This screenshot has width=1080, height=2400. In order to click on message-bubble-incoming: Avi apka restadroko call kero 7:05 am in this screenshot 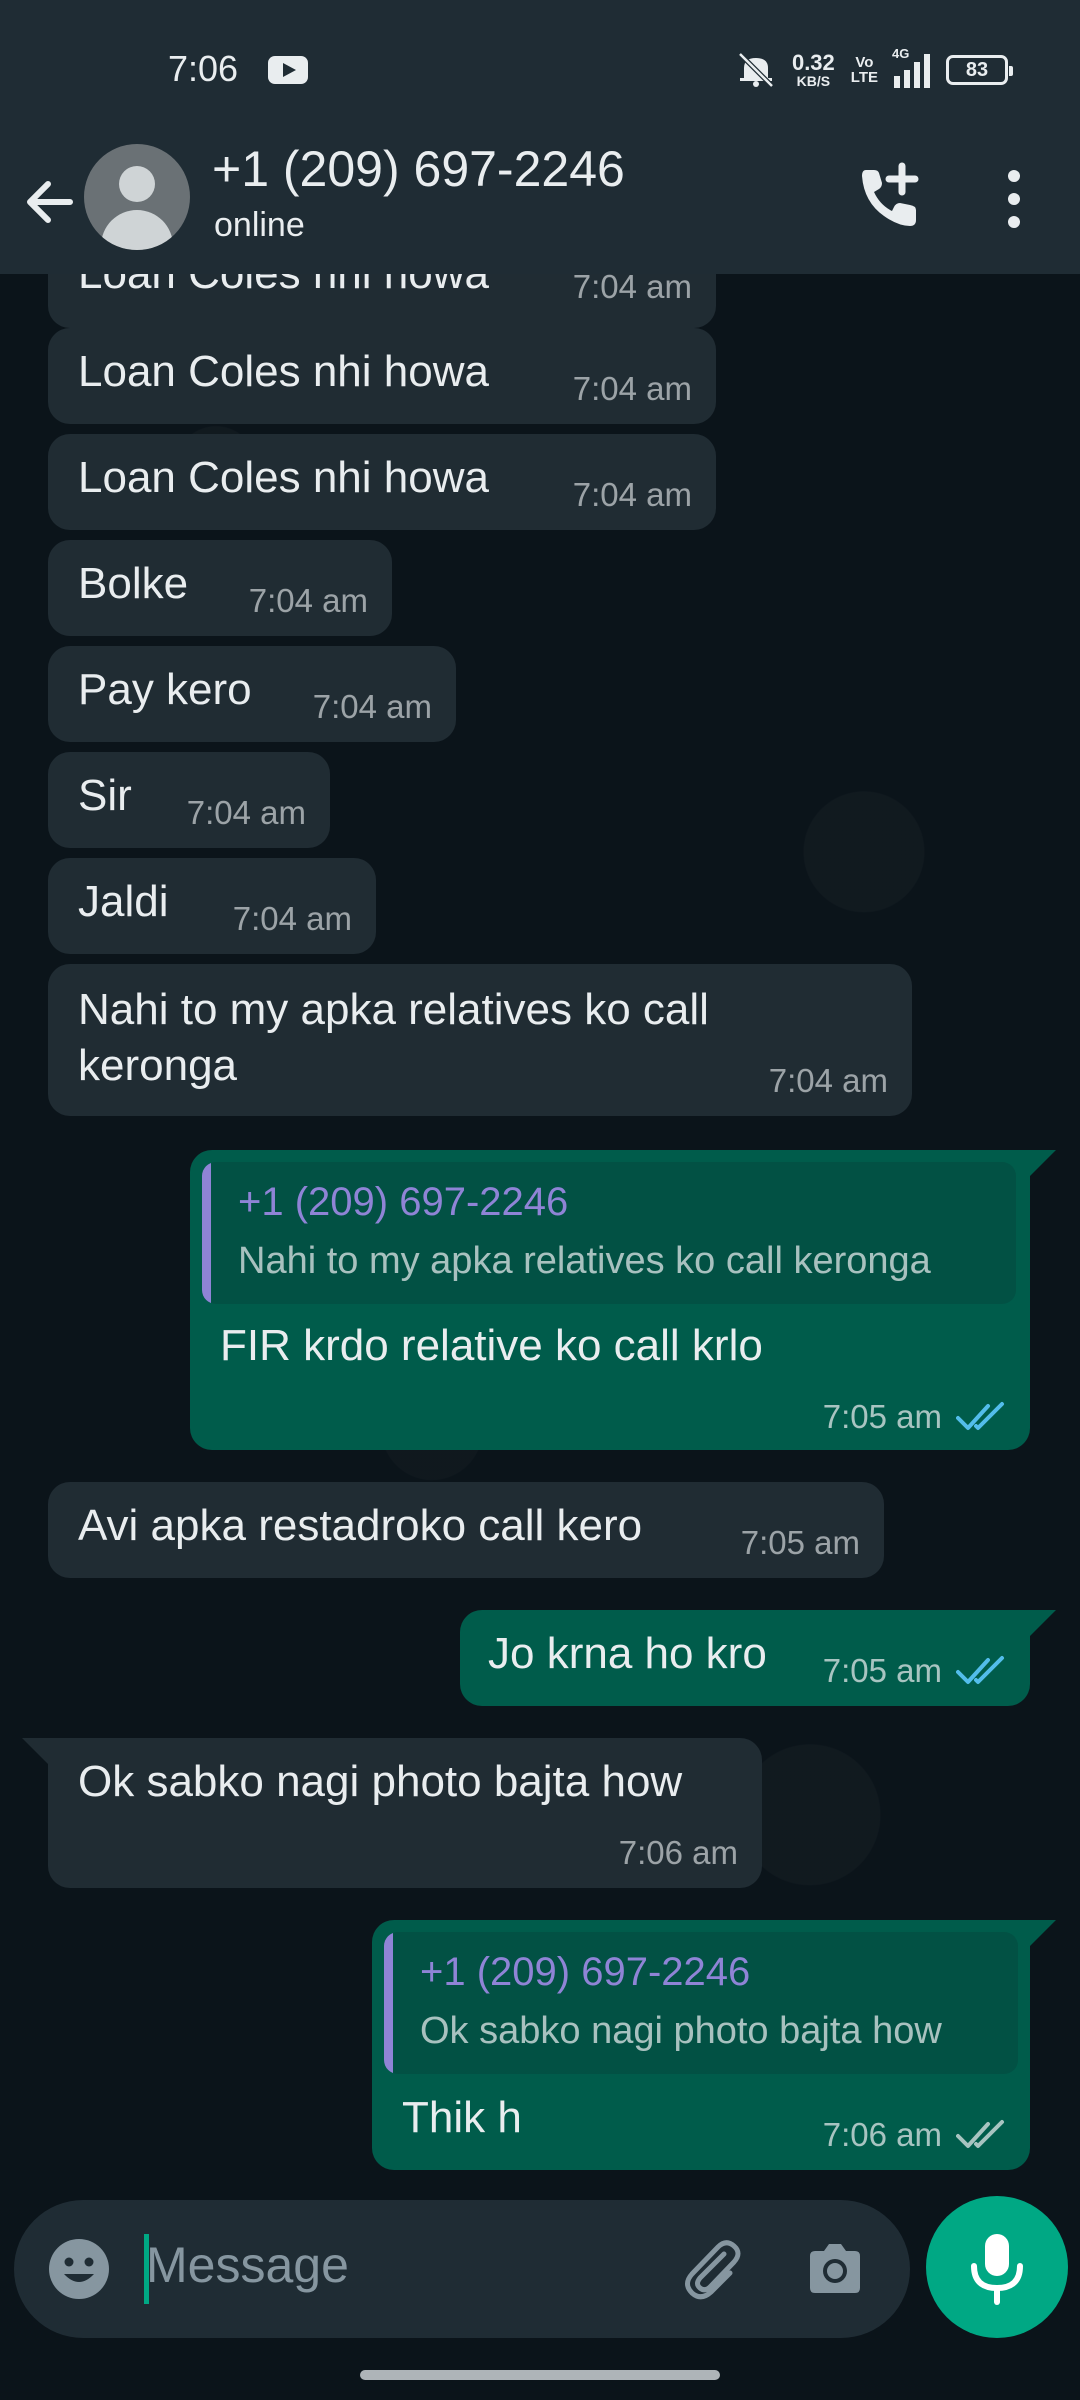, I will do `click(466, 1530)`.